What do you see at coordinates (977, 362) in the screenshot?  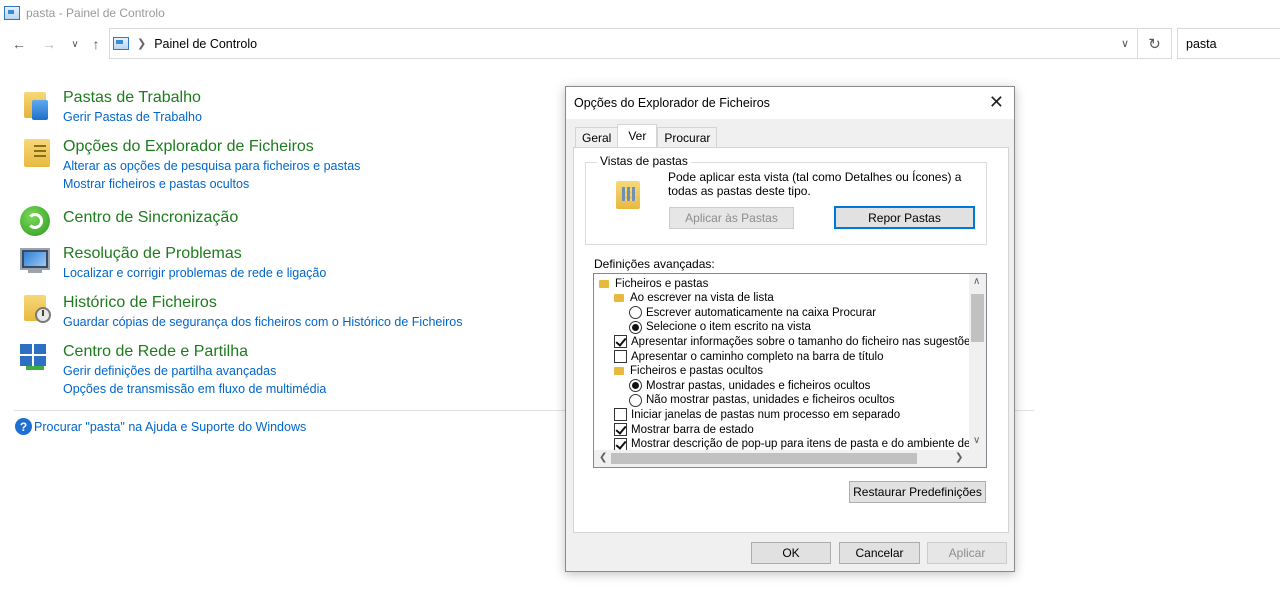 I see `vertical-scrollbar: ∧ ∨` at bounding box center [977, 362].